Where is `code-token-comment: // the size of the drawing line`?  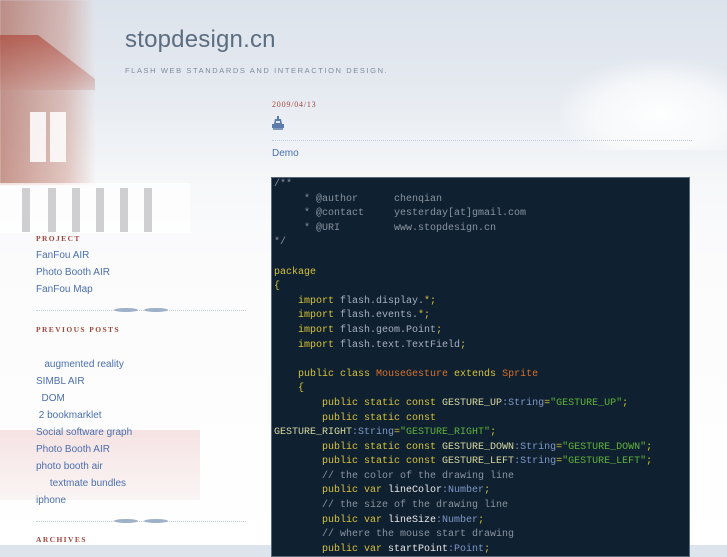
code-token-comment: // the size of the drawing line is located at coordinates (415, 506).